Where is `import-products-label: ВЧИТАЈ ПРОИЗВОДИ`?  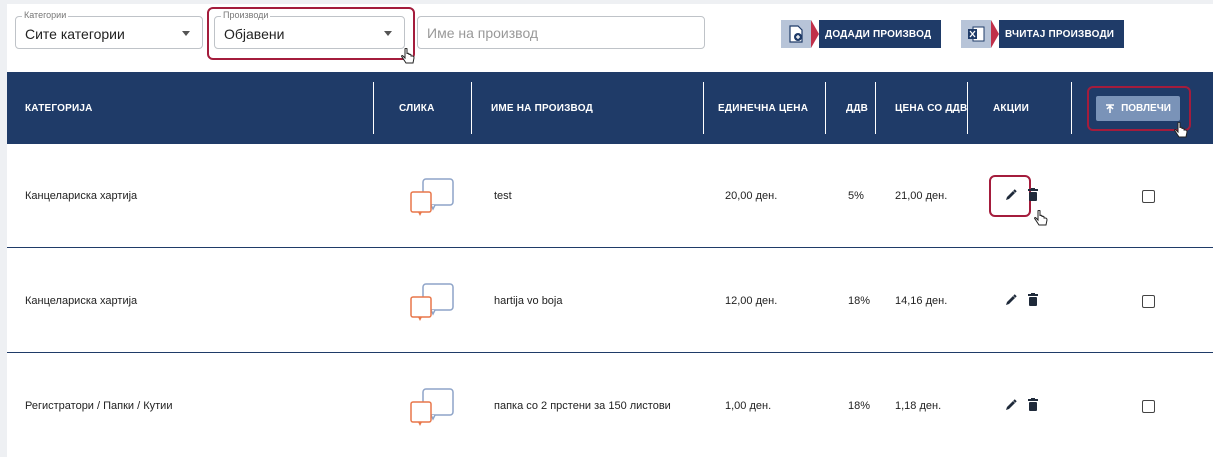 import-products-label: ВЧИТАЈ ПРОИЗВОДИ is located at coordinates (1062, 34).